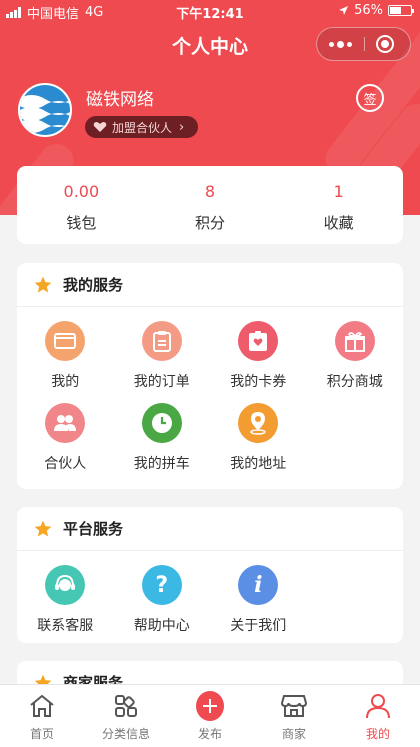 The width and height of the screenshot is (420, 747). I want to click on more-menu-button, so click(340, 44).